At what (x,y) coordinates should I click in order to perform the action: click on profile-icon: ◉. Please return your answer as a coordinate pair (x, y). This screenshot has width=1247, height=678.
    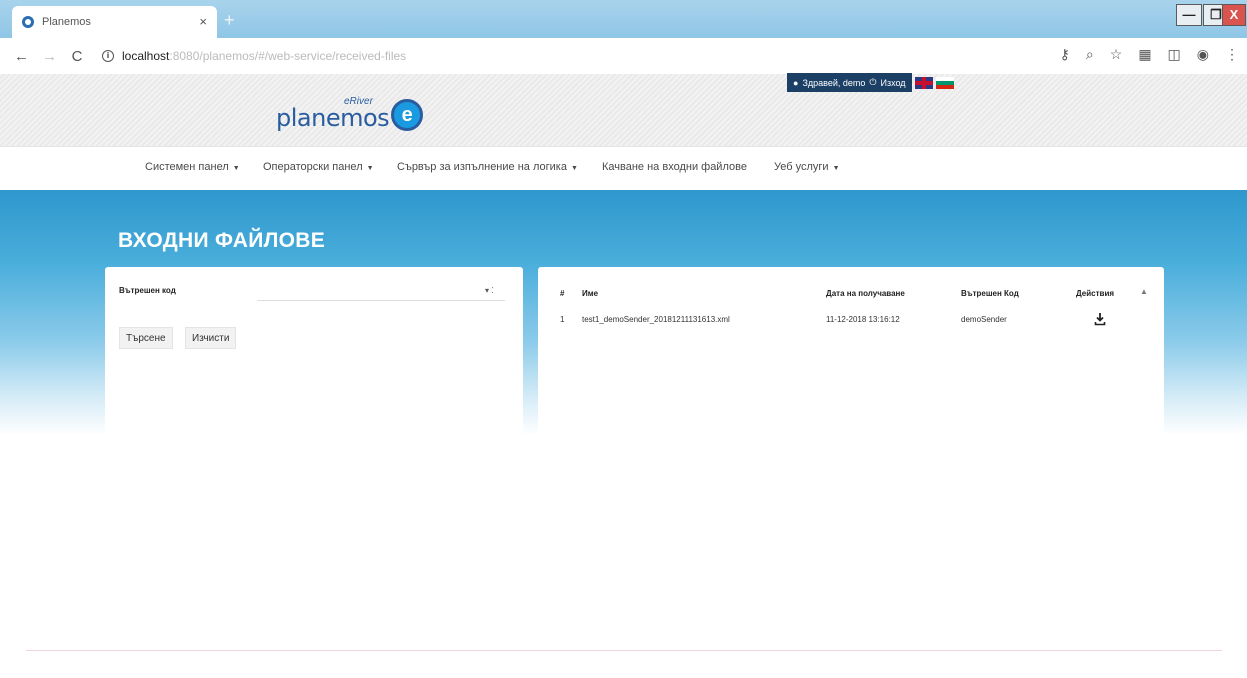
    Looking at the image, I should click on (1203, 54).